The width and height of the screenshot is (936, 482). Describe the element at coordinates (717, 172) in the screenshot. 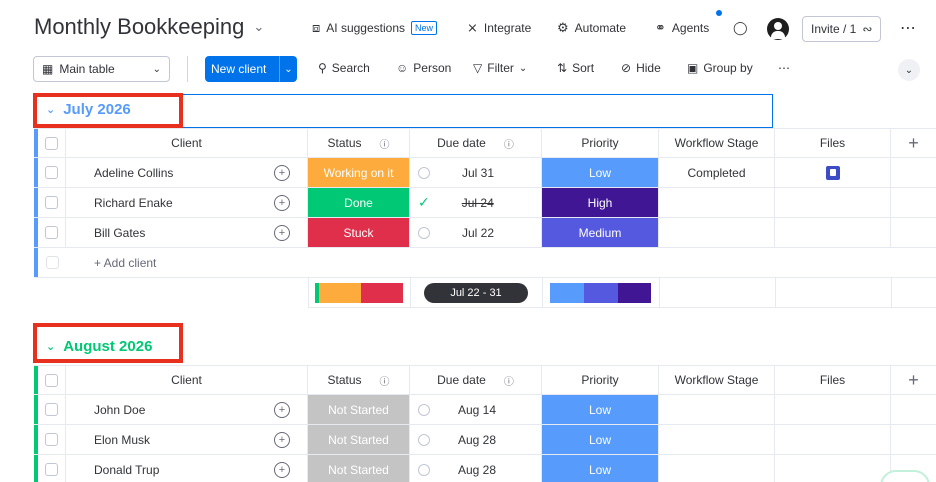

I see `workflow-cell: Completed` at that location.